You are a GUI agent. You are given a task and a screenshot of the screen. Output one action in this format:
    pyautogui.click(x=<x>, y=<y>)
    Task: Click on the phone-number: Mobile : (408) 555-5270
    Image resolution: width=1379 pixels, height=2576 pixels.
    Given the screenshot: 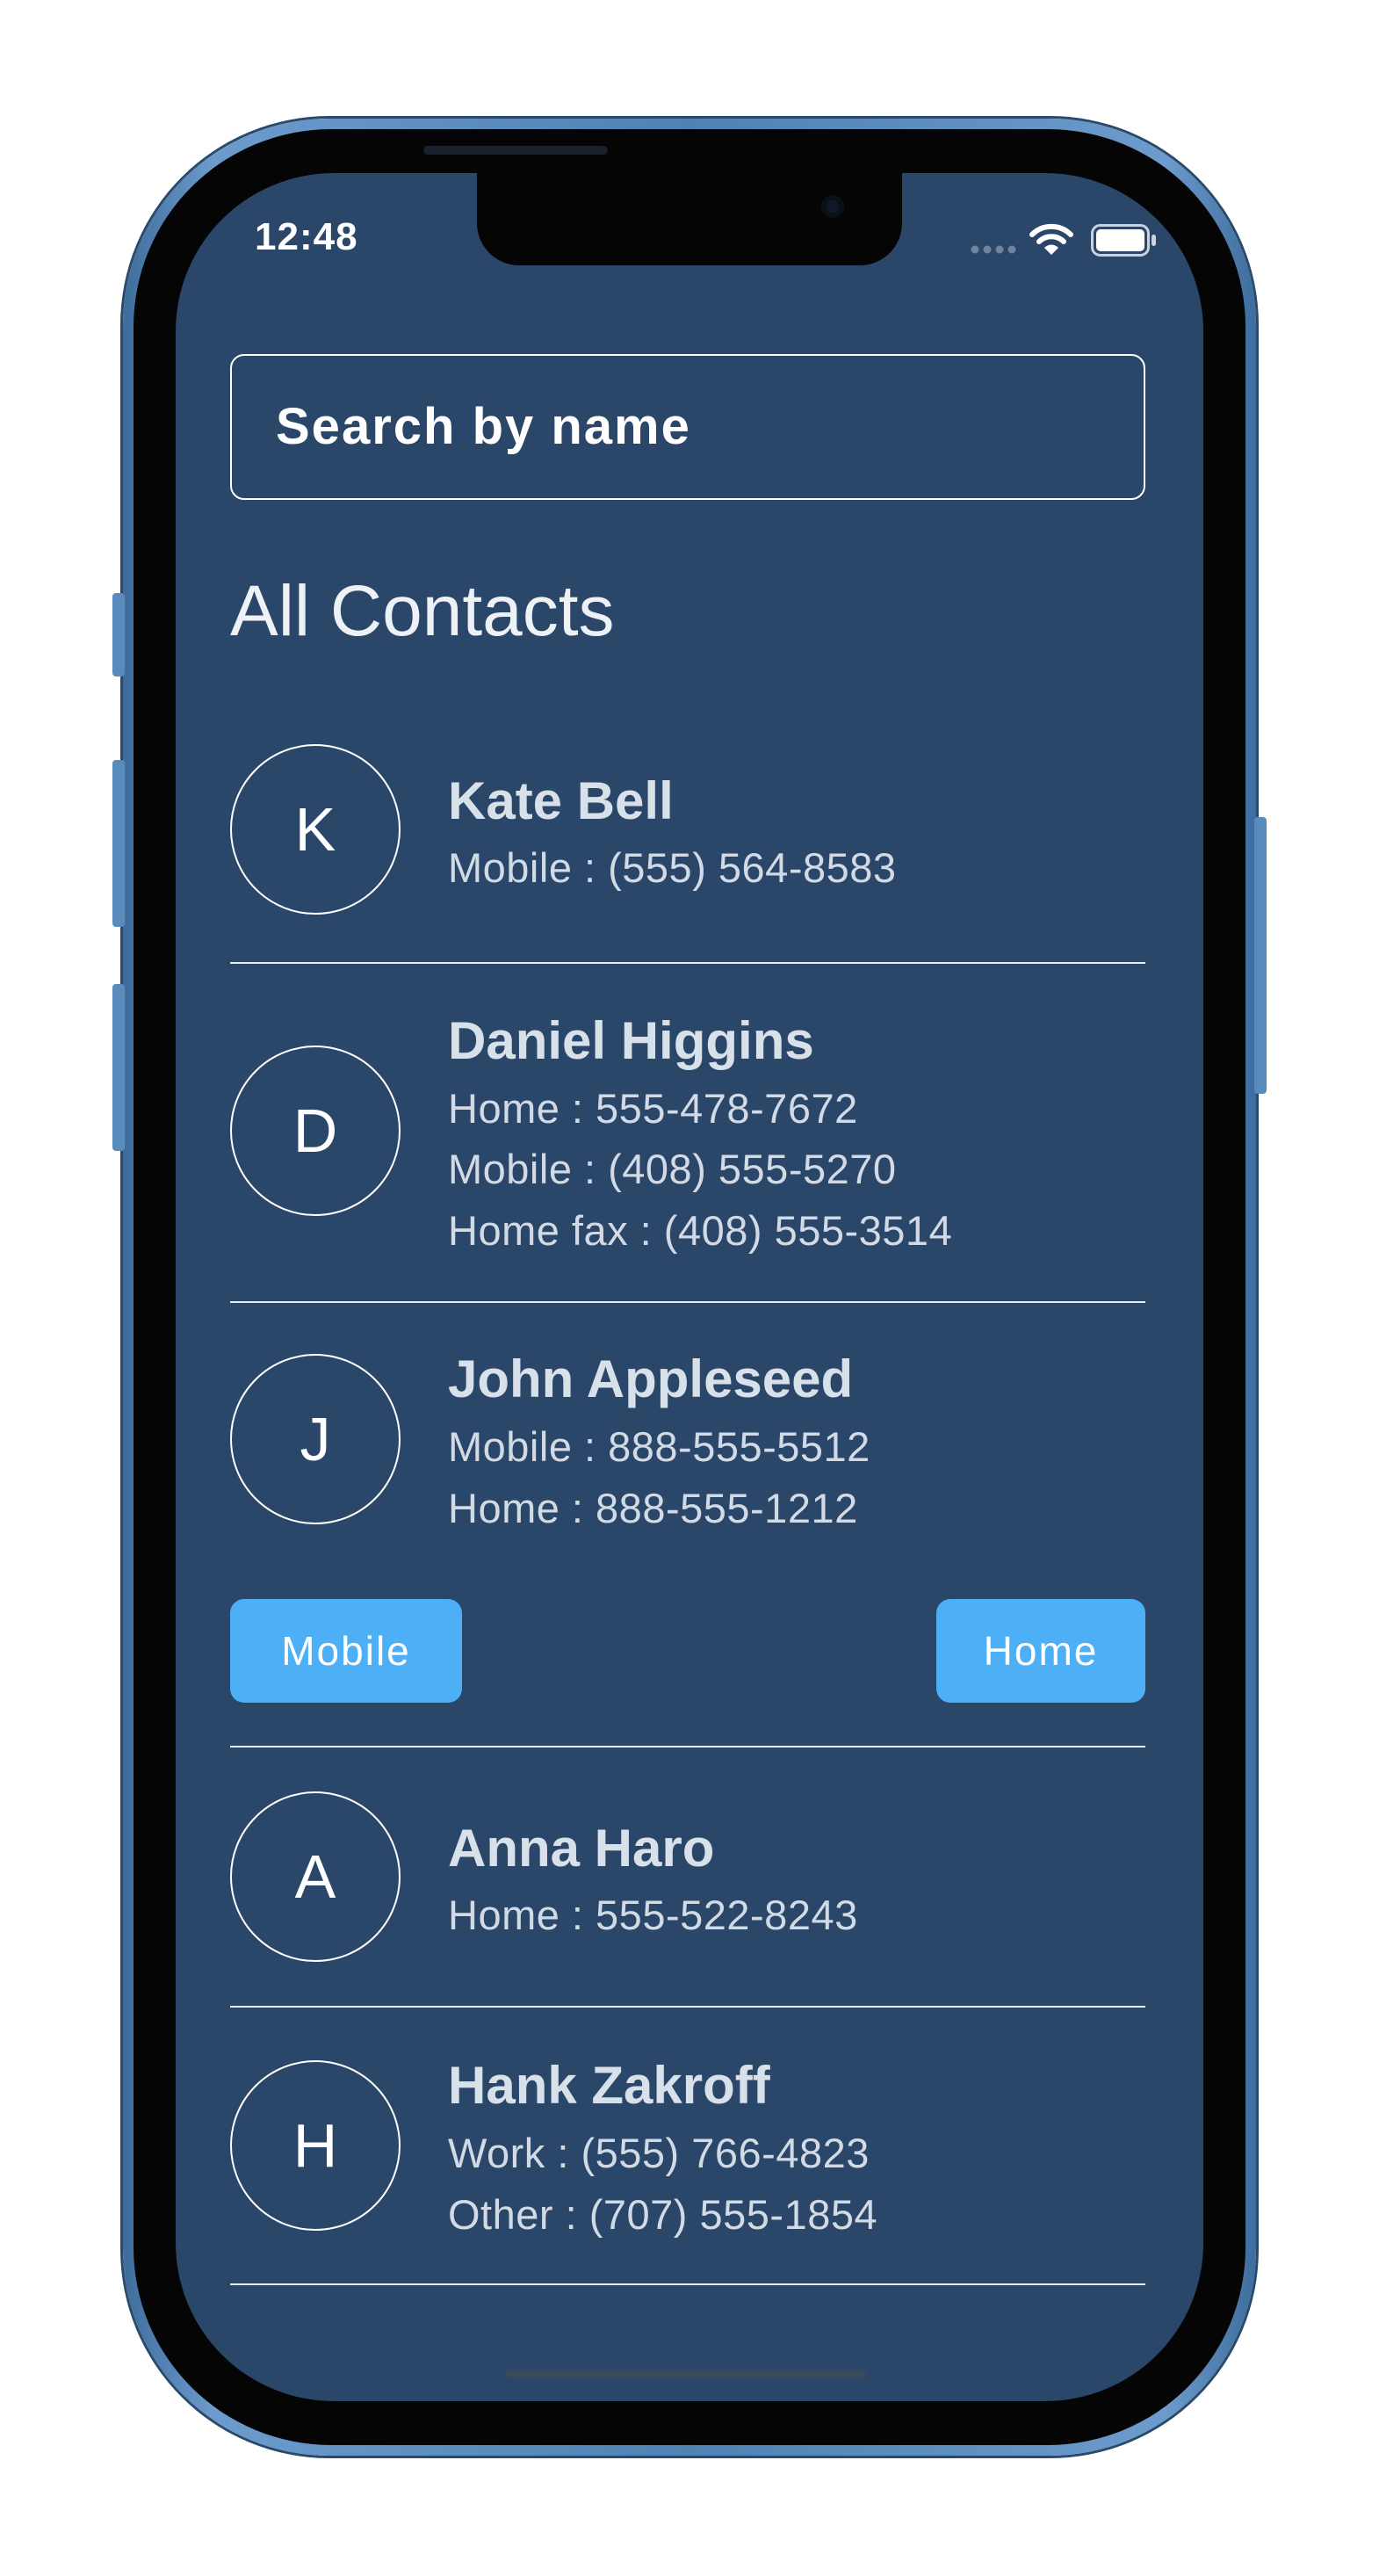 What is the action you would take?
    pyautogui.click(x=672, y=1169)
    